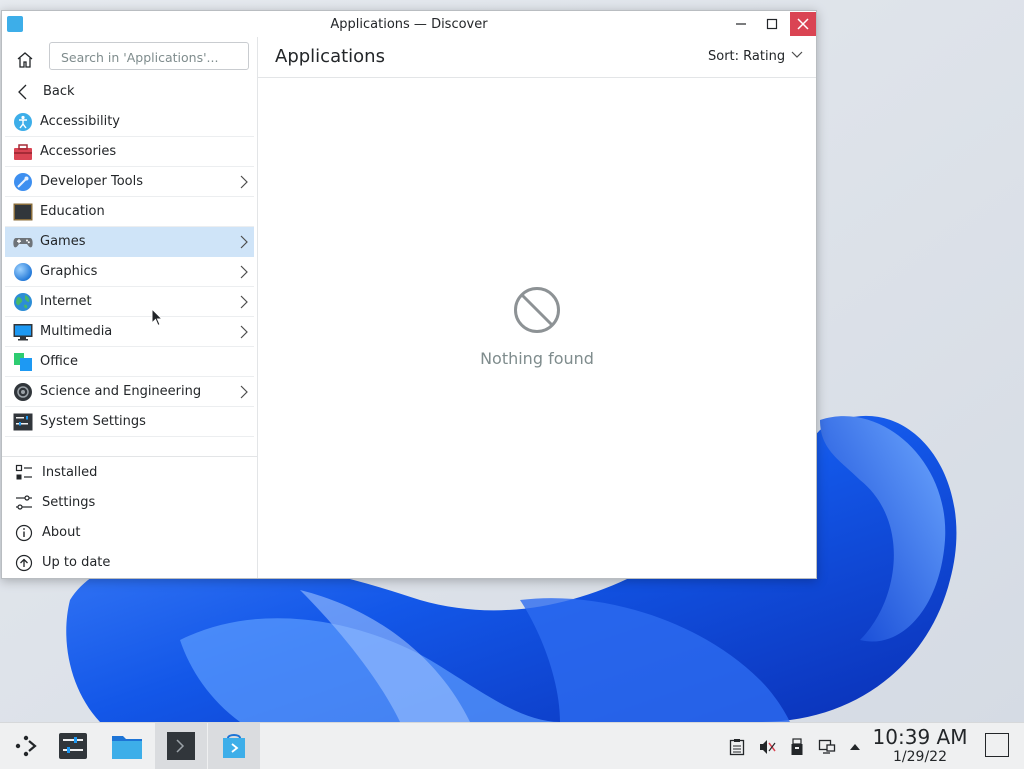 This screenshot has width=1024, height=769. I want to click on category-graphics: Graphics, so click(129, 272).